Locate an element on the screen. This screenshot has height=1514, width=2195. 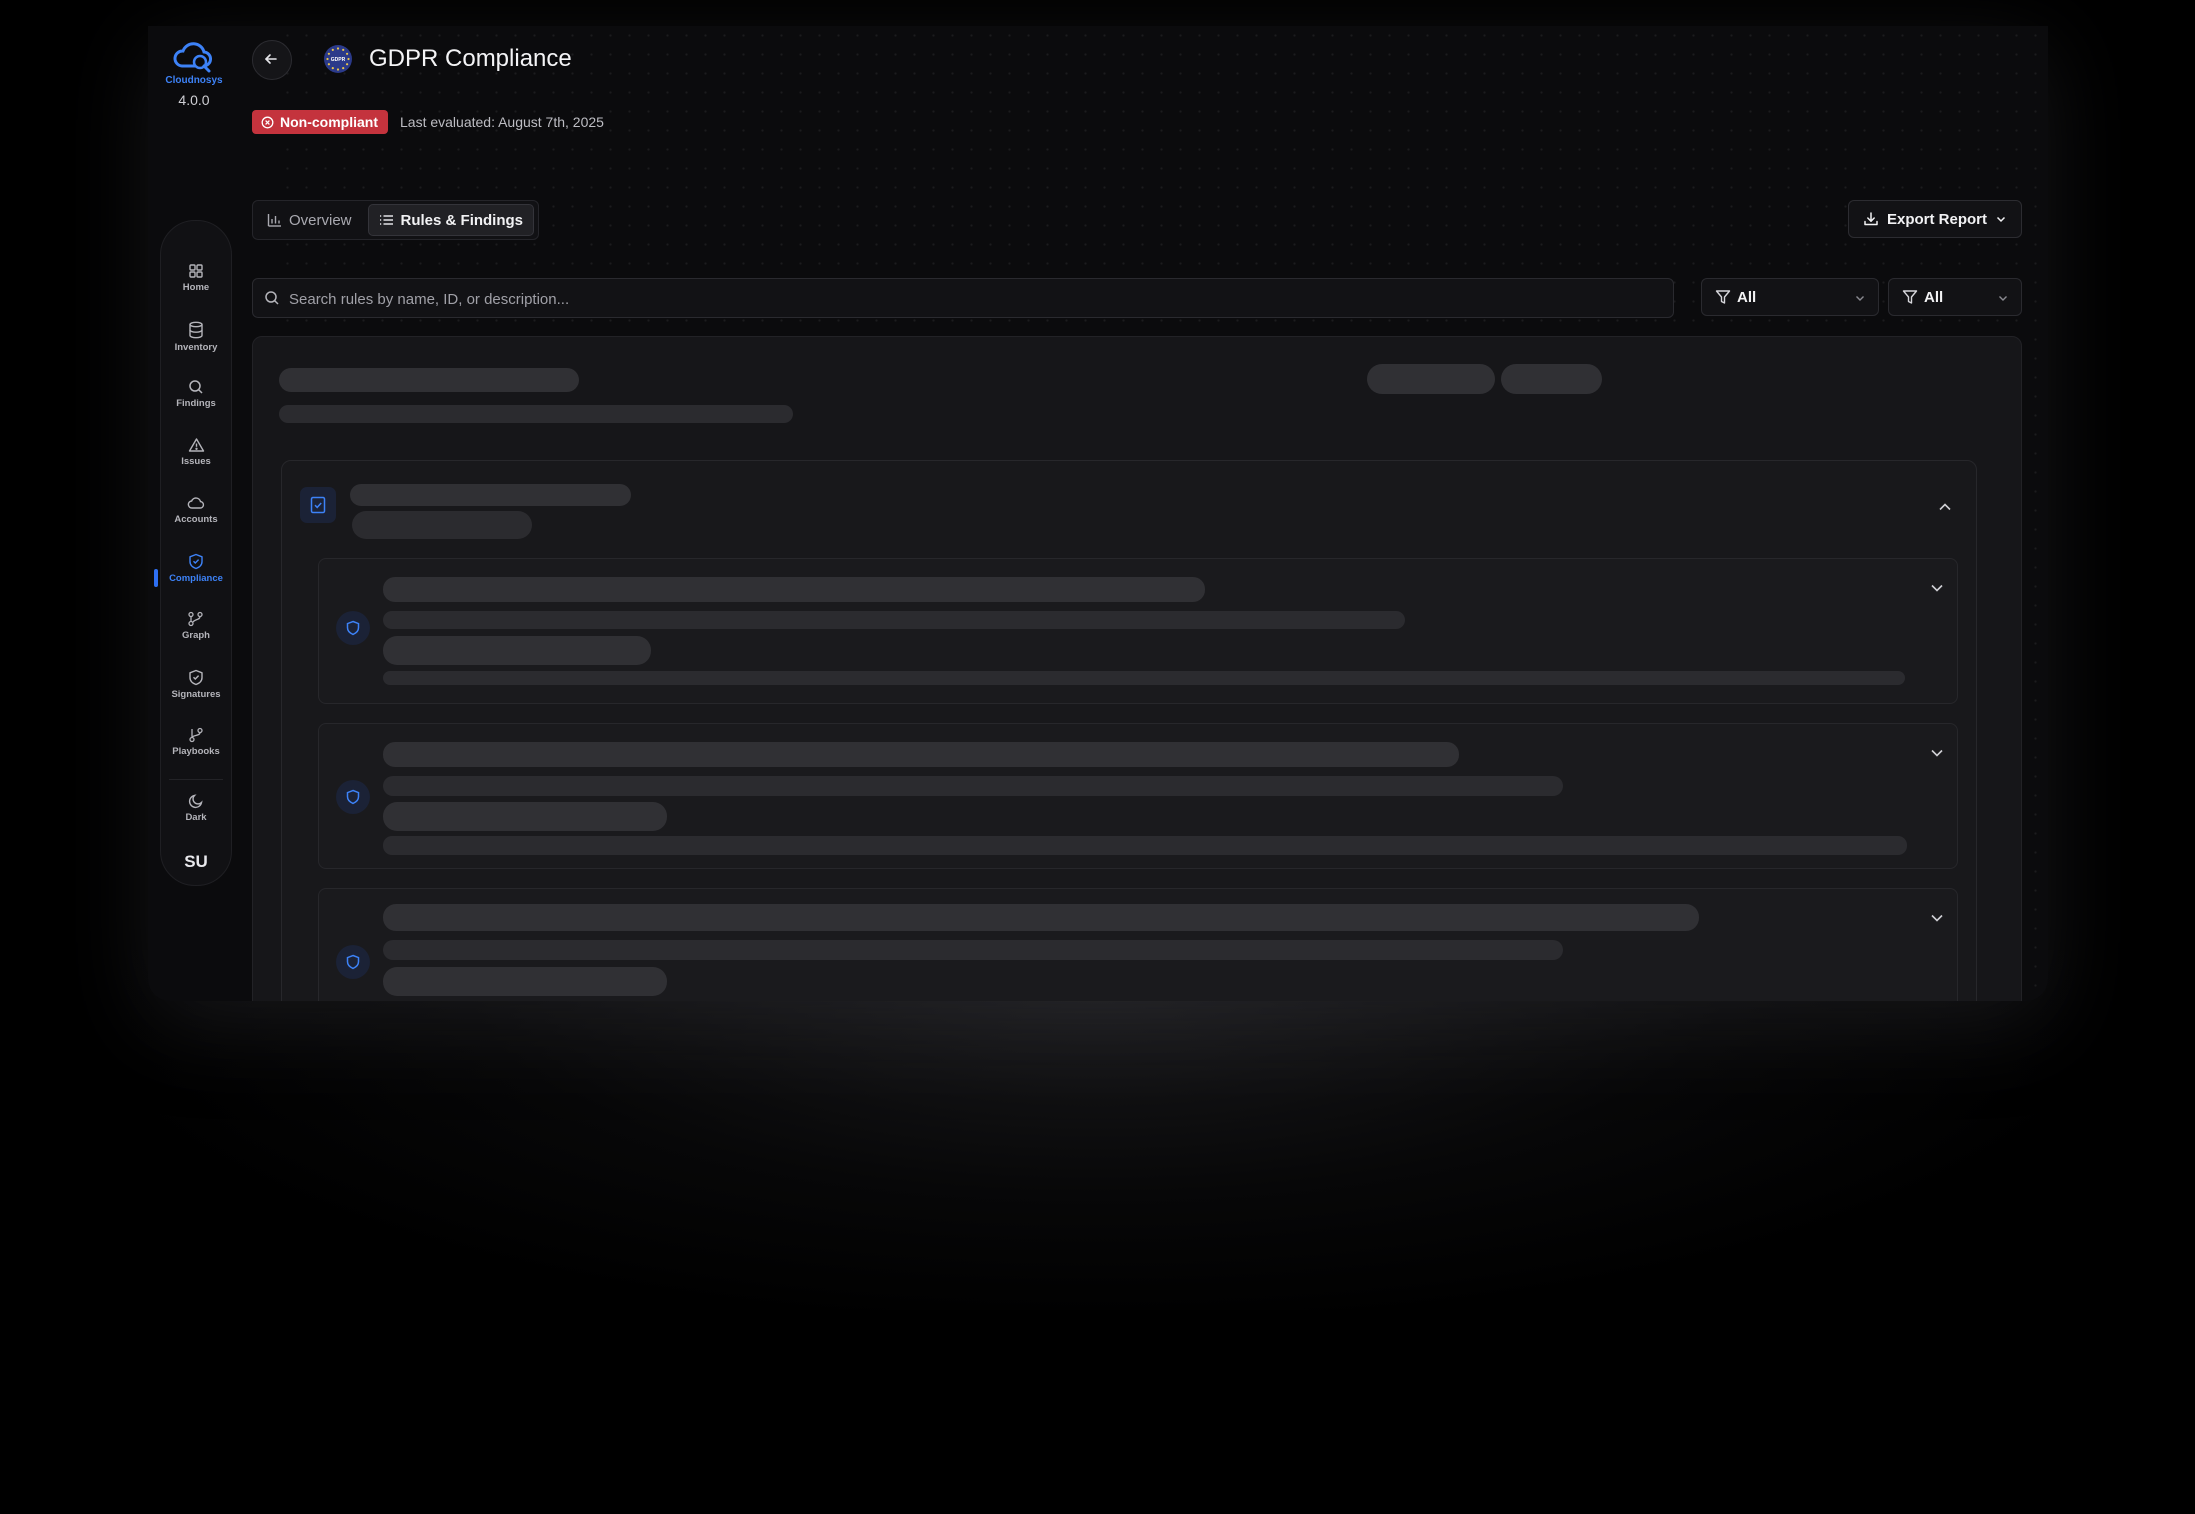
sidebar-item-accounts: Accounts is located at coordinates (196, 510).